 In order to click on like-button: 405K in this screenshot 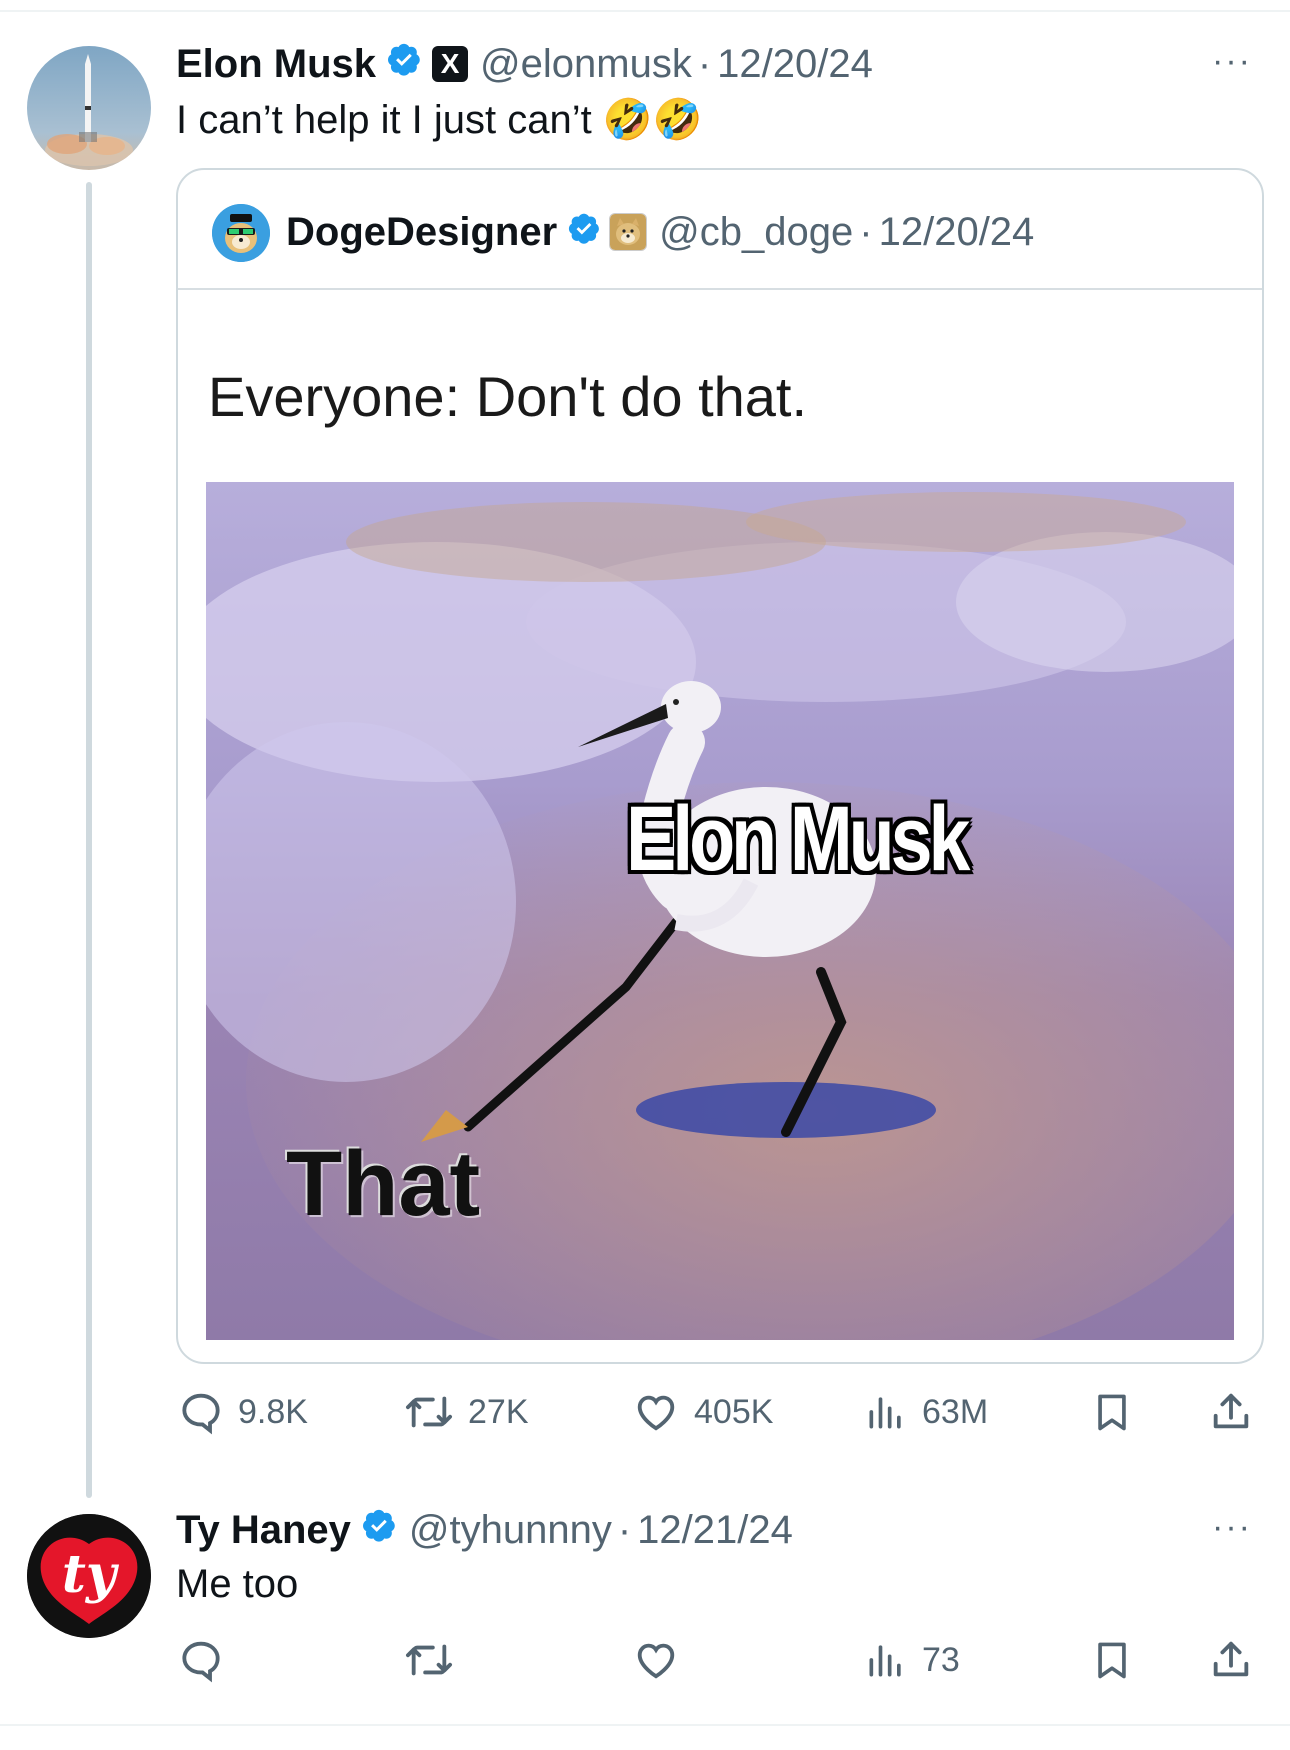, I will do `click(702, 1412)`.